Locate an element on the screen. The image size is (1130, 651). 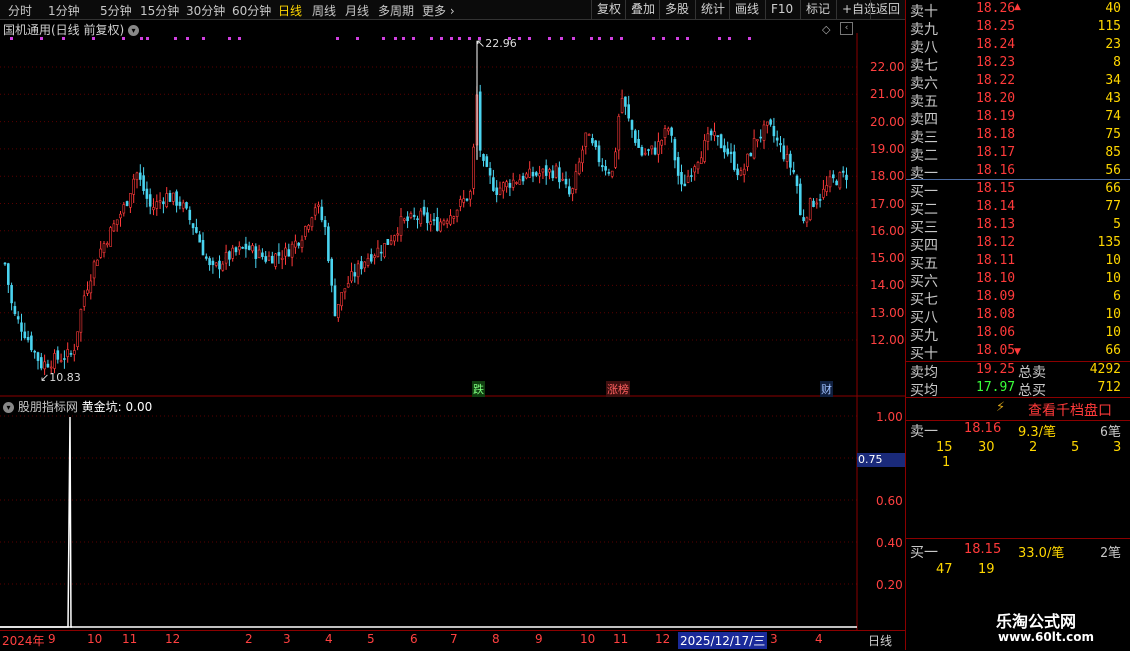
bid-row: 买六 18.10 10 is located at coordinates (1018, 280).